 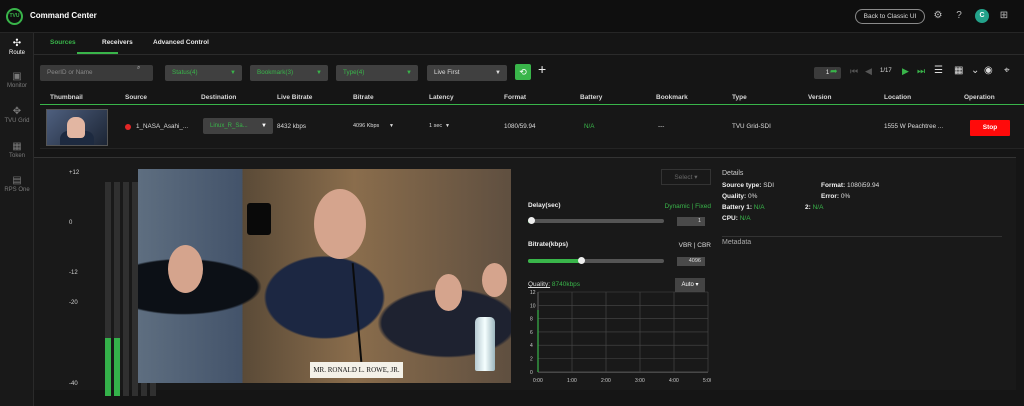 I want to click on next-page-icon: ▶, so click(x=905, y=71).